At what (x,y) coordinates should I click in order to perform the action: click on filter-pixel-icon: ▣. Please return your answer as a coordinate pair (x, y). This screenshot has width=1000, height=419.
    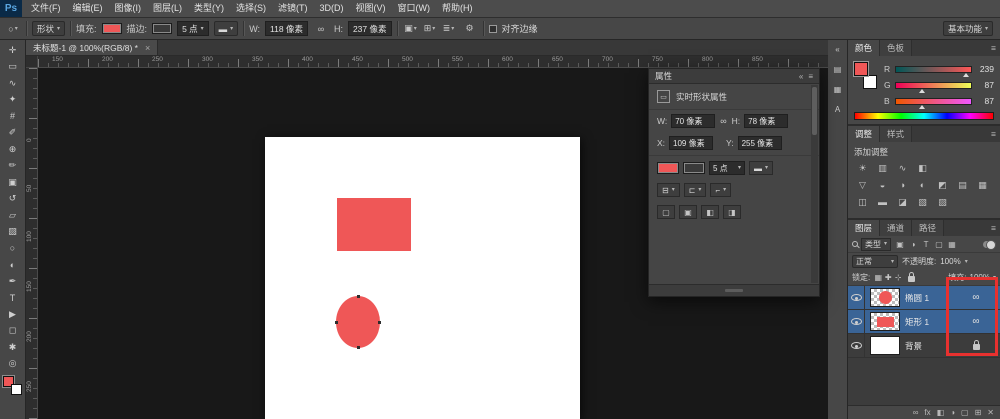
    Looking at the image, I should click on (900, 244).